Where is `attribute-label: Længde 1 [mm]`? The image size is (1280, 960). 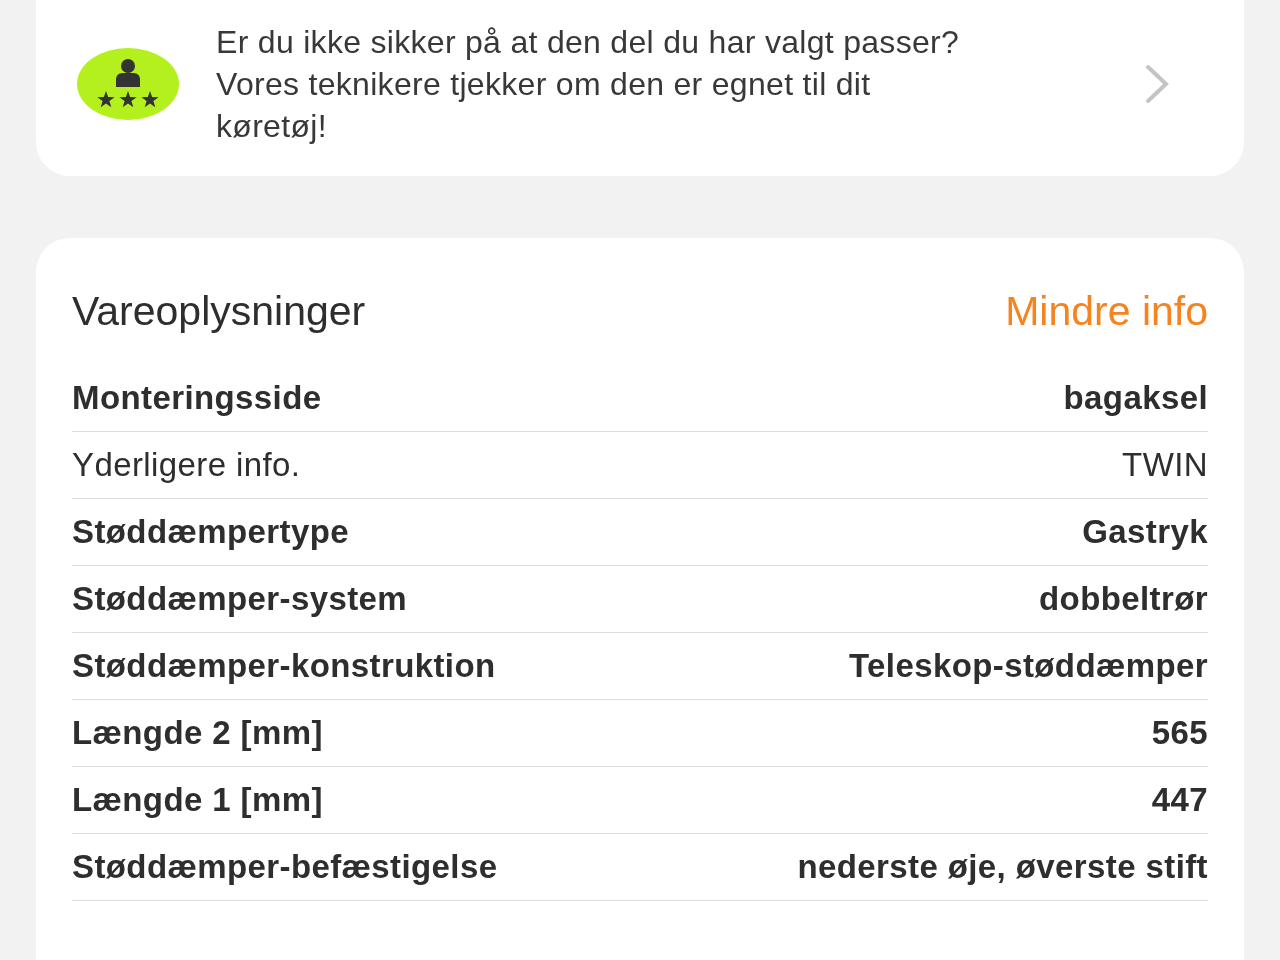 attribute-label: Længde 1 [mm] is located at coordinates (197, 800).